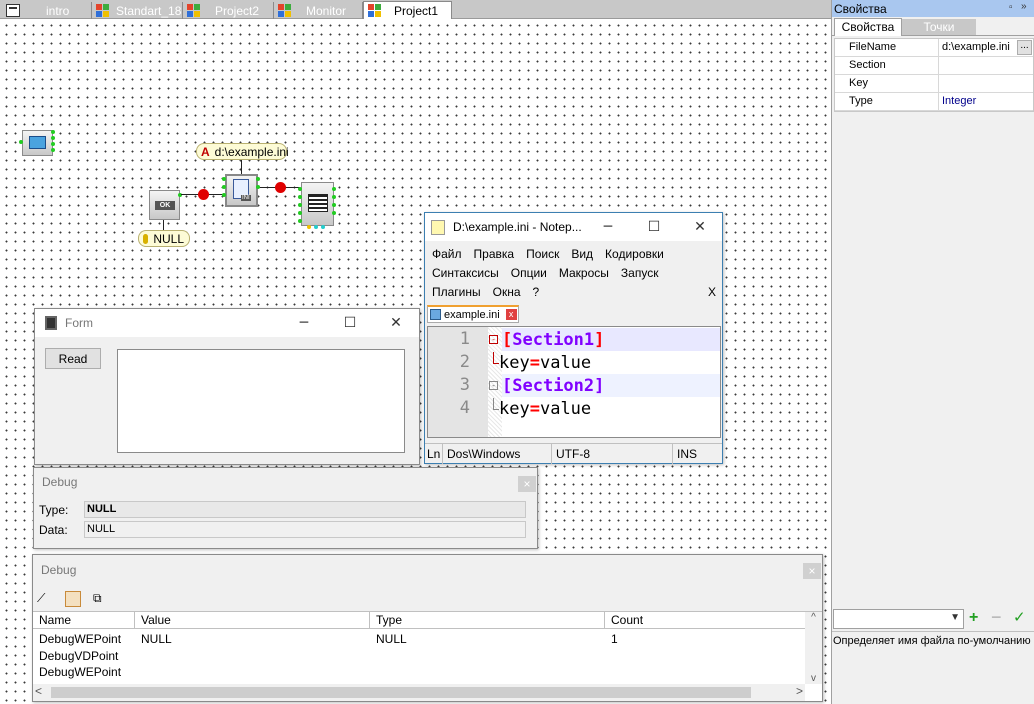  I want to click on menu-search: Поиск, so click(542, 254).